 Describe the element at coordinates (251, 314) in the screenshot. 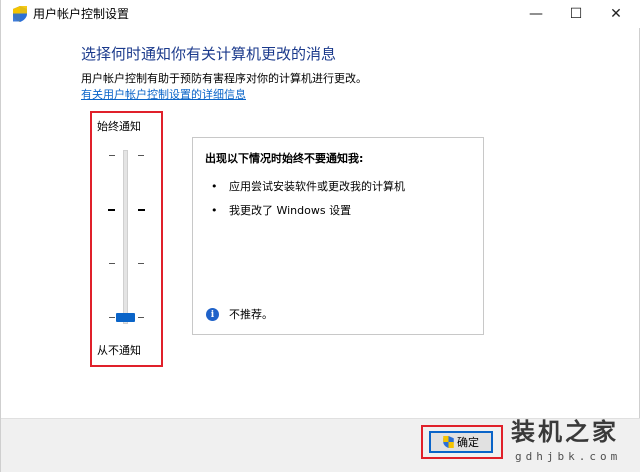

I see `panel-note: 不推荐。` at that location.